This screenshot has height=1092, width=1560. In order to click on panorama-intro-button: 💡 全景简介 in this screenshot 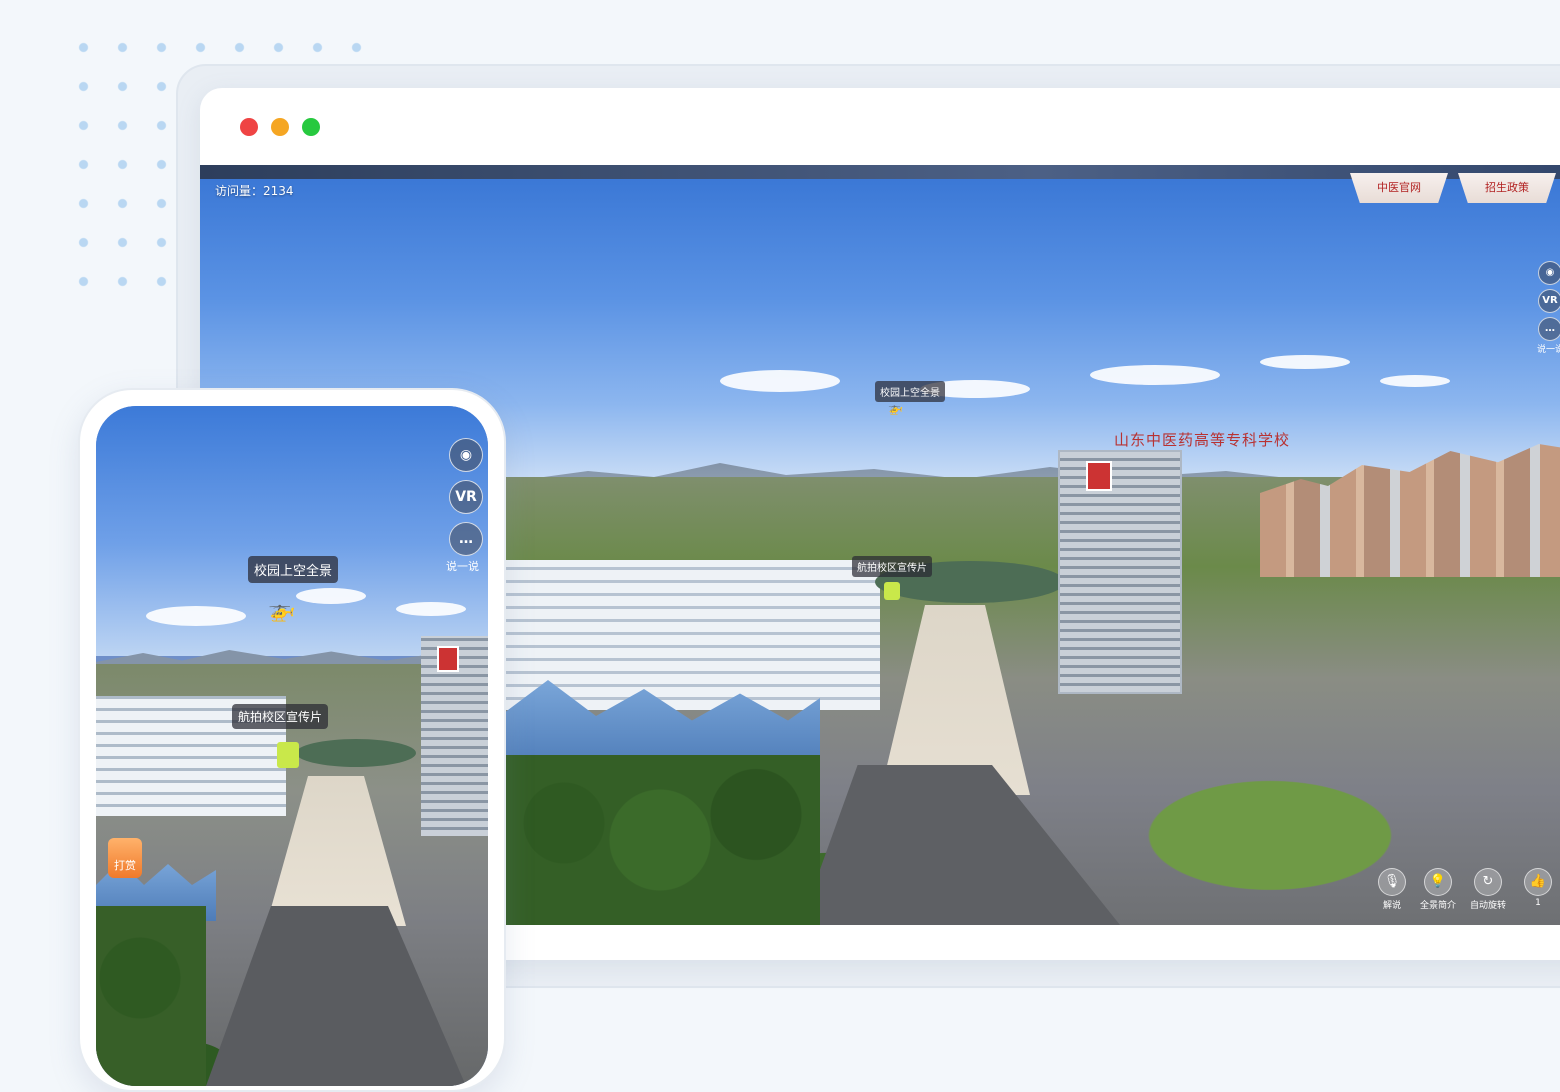, I will do `click(1438, 889)`.